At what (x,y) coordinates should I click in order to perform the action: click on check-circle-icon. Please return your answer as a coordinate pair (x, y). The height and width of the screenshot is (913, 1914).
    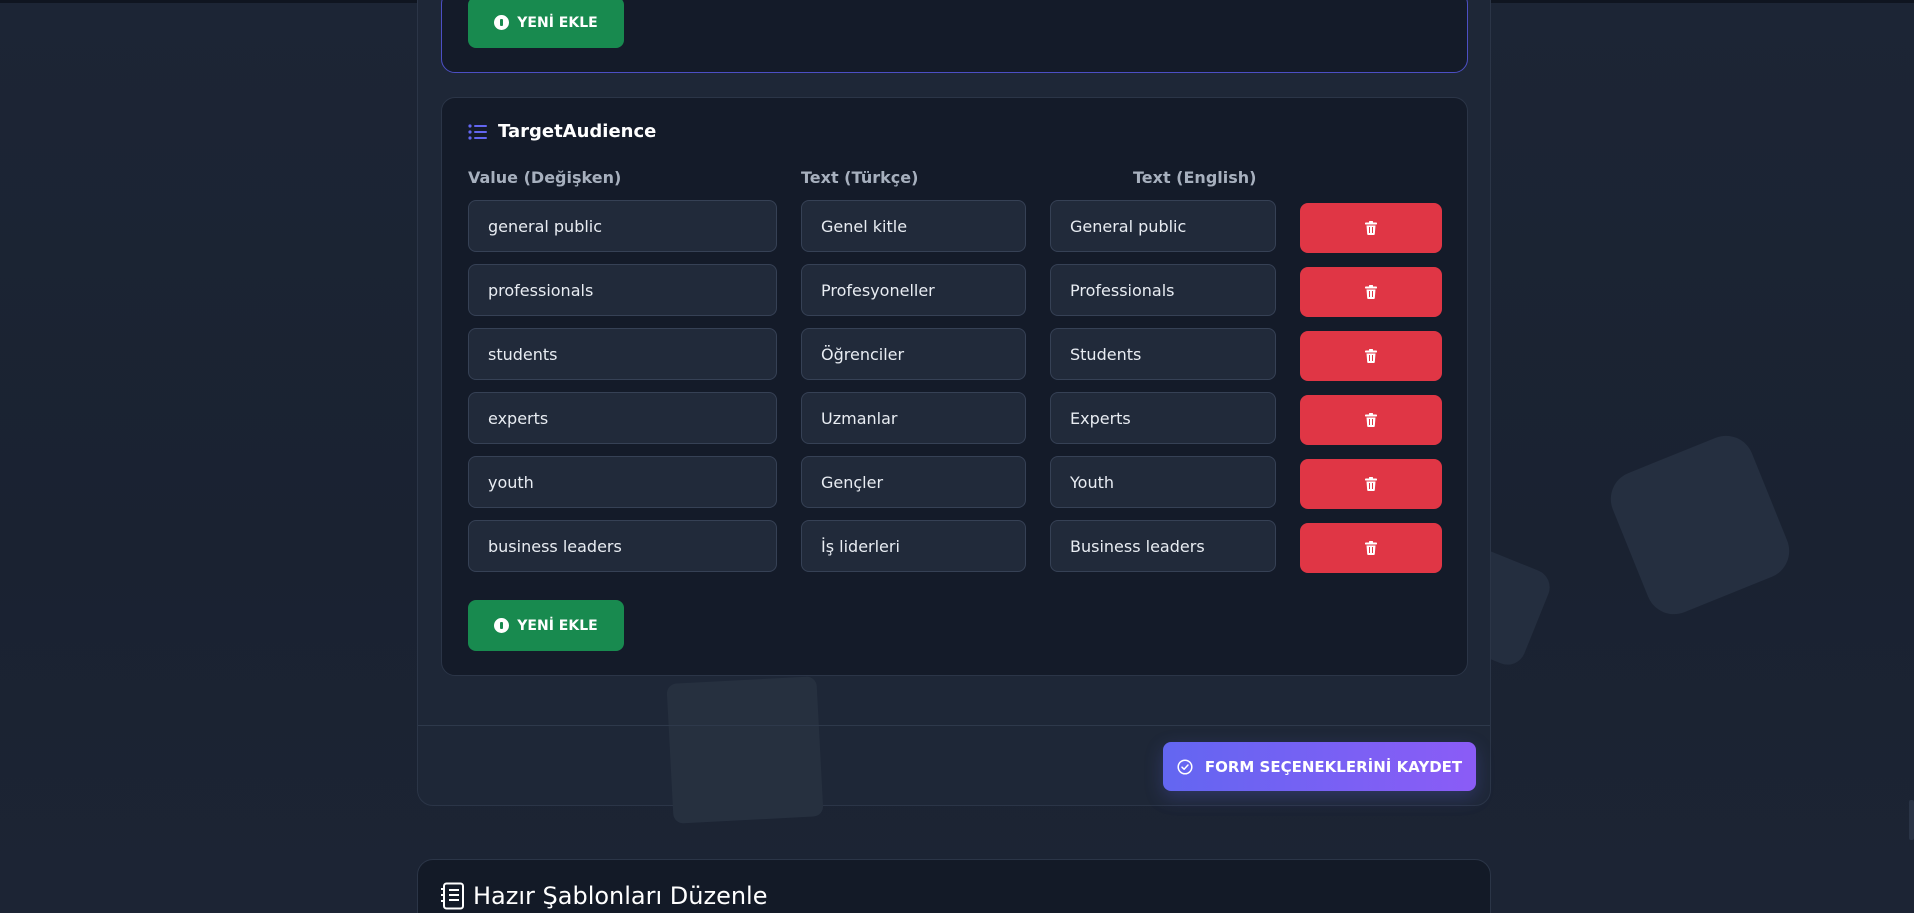
    Looking at the image, I should click on (1185, 766).